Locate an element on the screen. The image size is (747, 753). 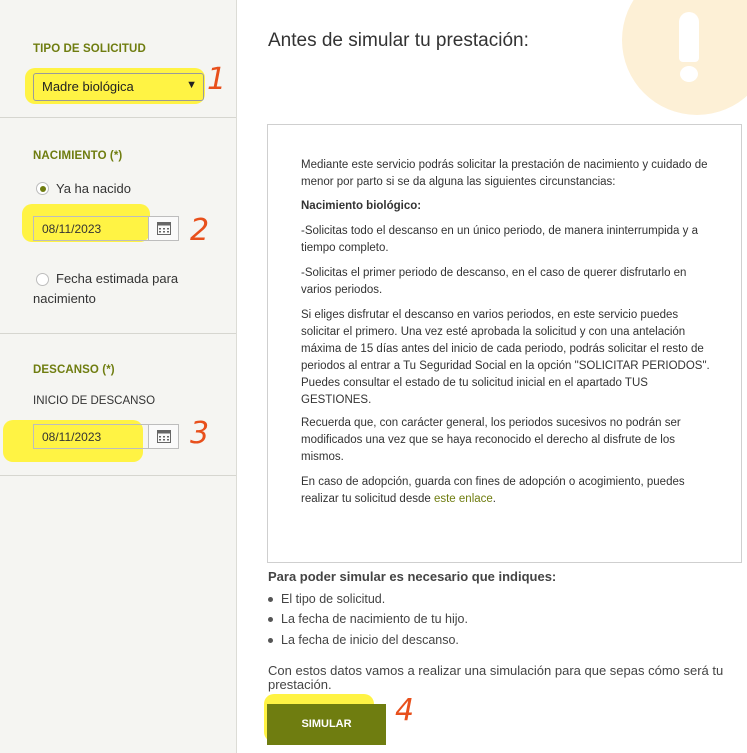
rest-start-date-value: 08/11/2023 is located at coordinates (72, 437).